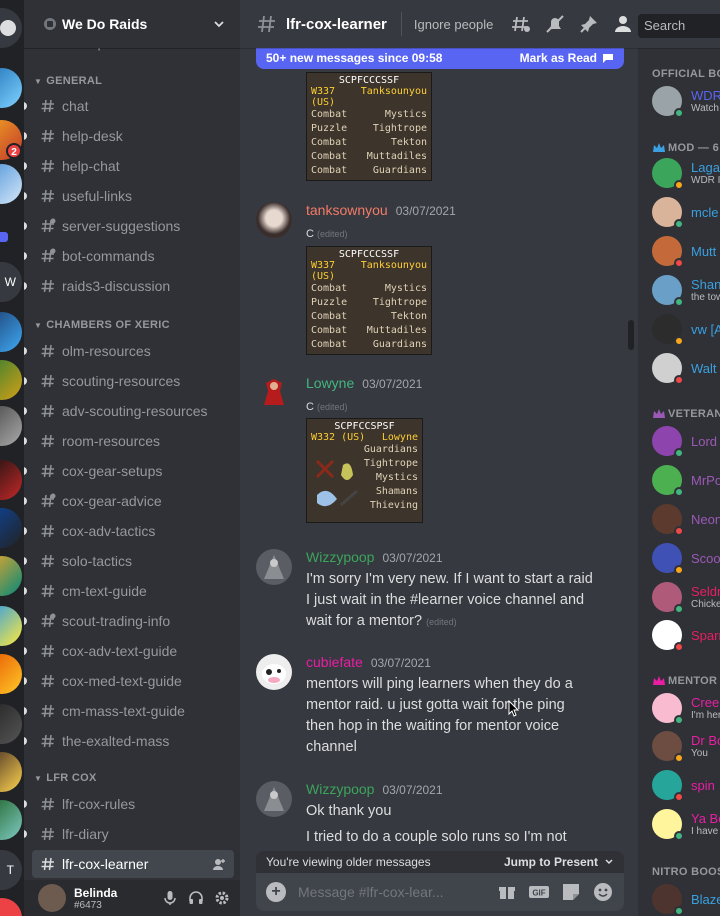 This screenshot has width=720, height=916. I want to click on channel-item: scouting-resources, so click(129, 381).